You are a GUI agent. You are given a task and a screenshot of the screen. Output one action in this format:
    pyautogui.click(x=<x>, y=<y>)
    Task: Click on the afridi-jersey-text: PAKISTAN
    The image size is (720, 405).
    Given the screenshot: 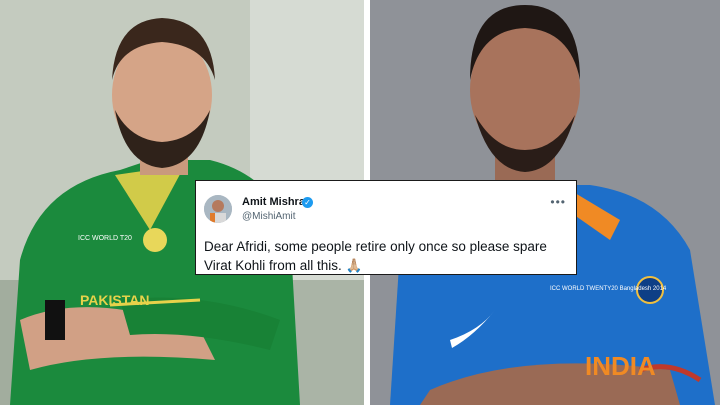 What is the action you would take?
    pyautogui.click(x=114, y=300)
    